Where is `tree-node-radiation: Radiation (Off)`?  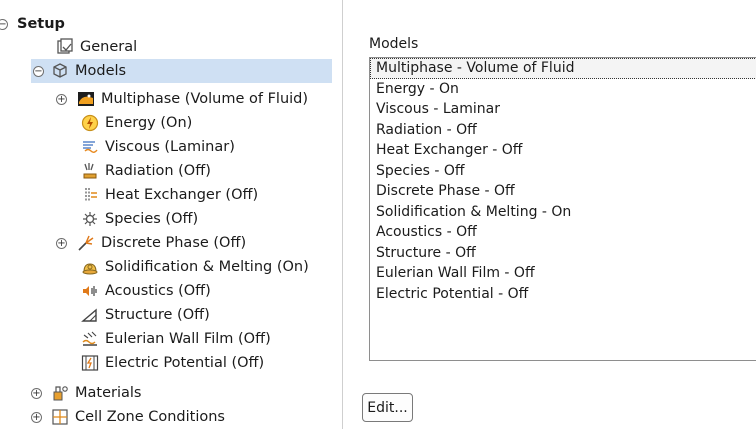 tree-node-radiation: Radiation (Off) is located at coordinates (146, 171).